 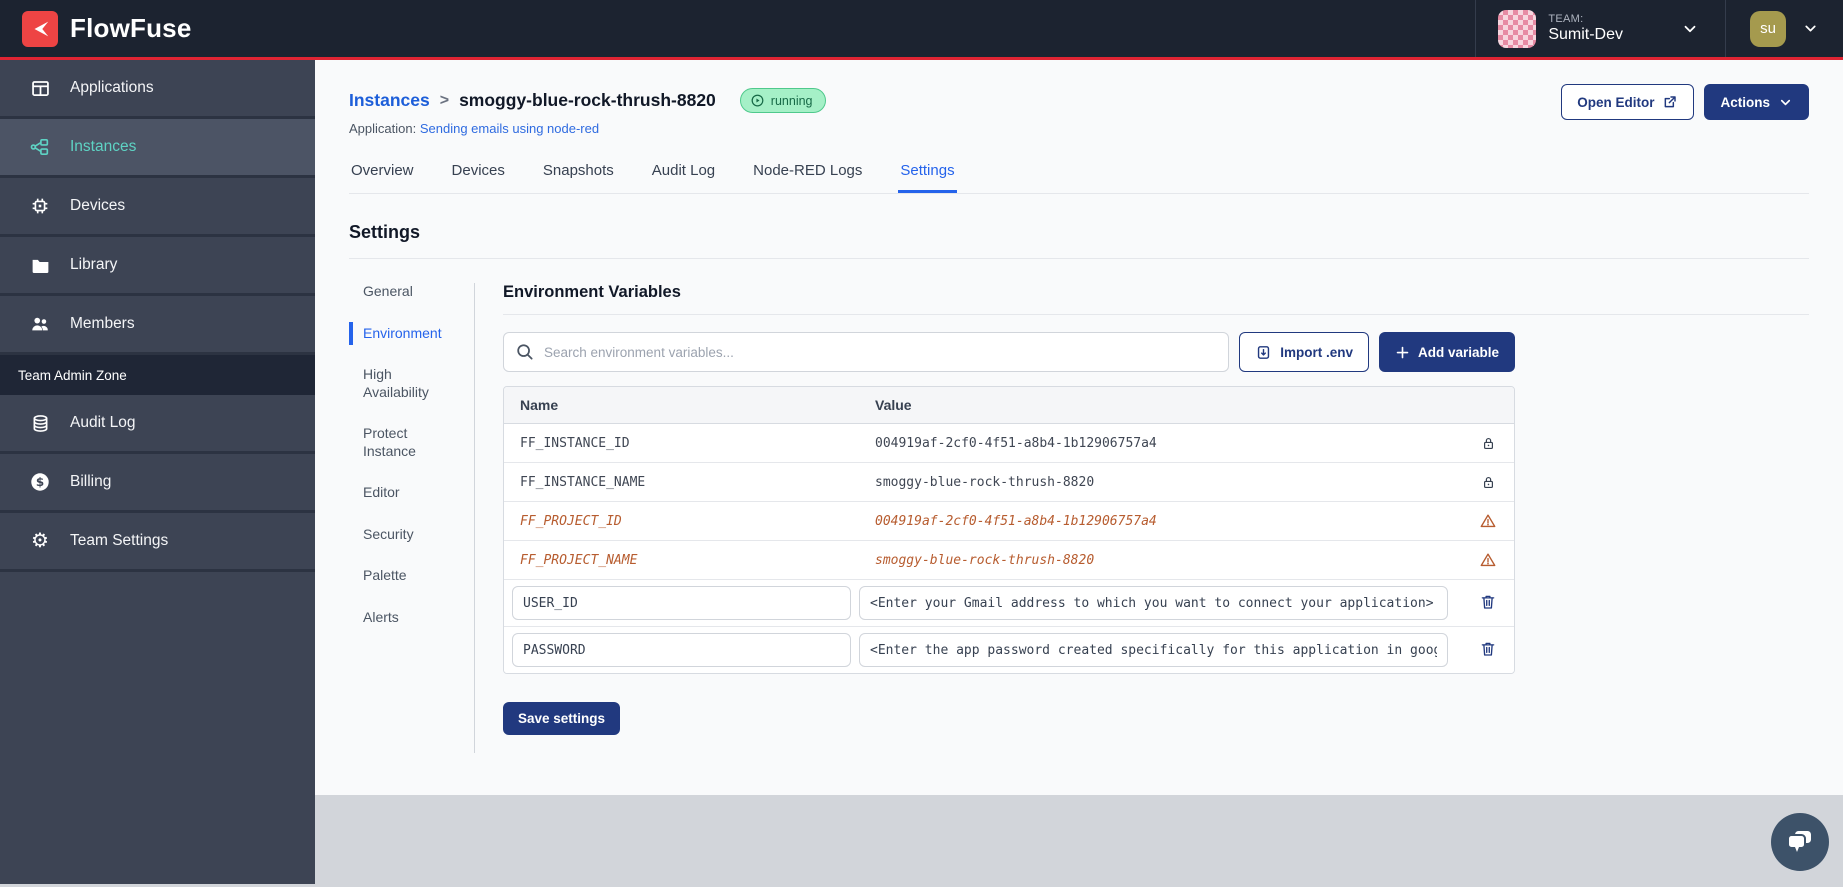 What do you see at coordinates (575, 443) in the screenshot?
I see `env-name: FF_INSTANCE_ID` at bounding box center [575, 443].